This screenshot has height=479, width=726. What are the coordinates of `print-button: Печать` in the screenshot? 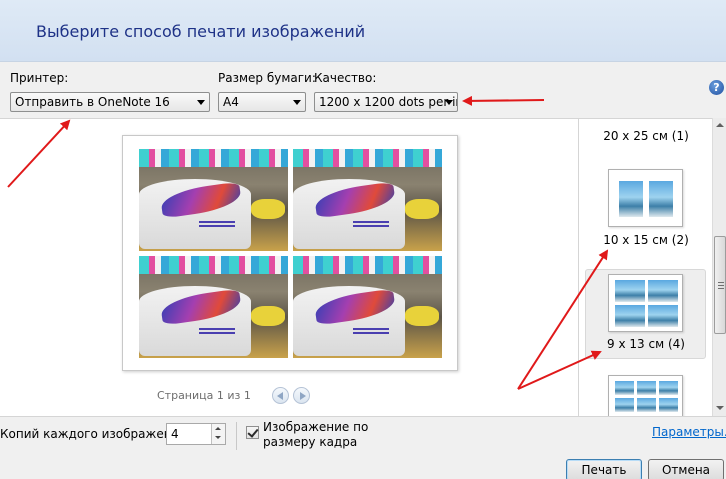 It's located at (604, 469).